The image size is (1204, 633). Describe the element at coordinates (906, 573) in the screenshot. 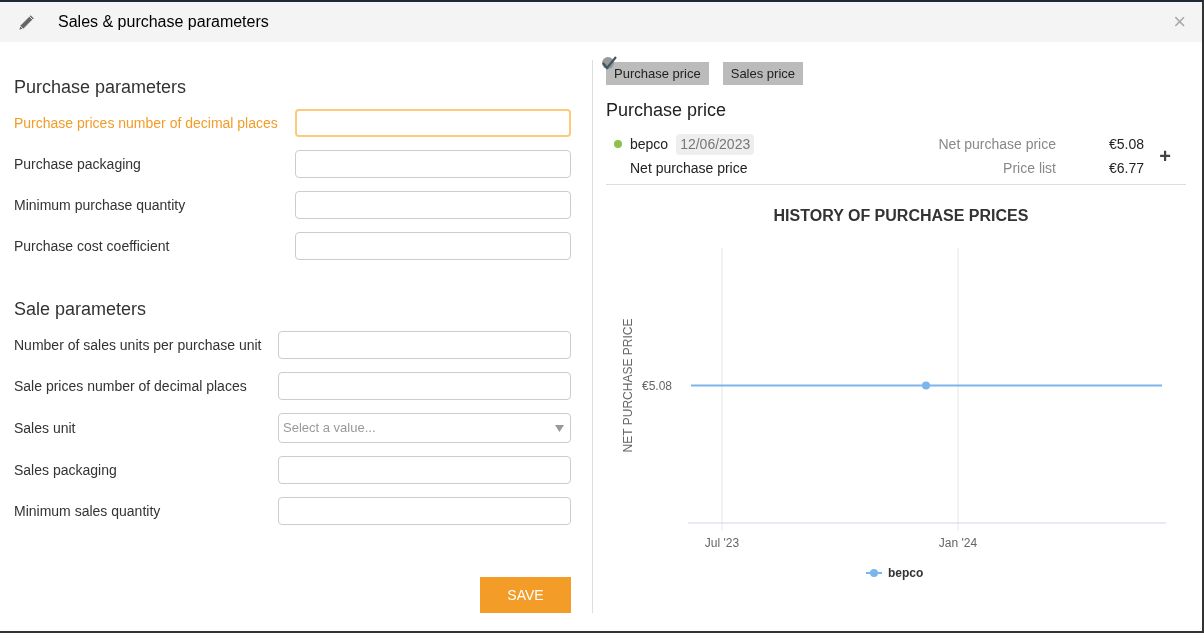

I see `legend-label: bepco` at that location.